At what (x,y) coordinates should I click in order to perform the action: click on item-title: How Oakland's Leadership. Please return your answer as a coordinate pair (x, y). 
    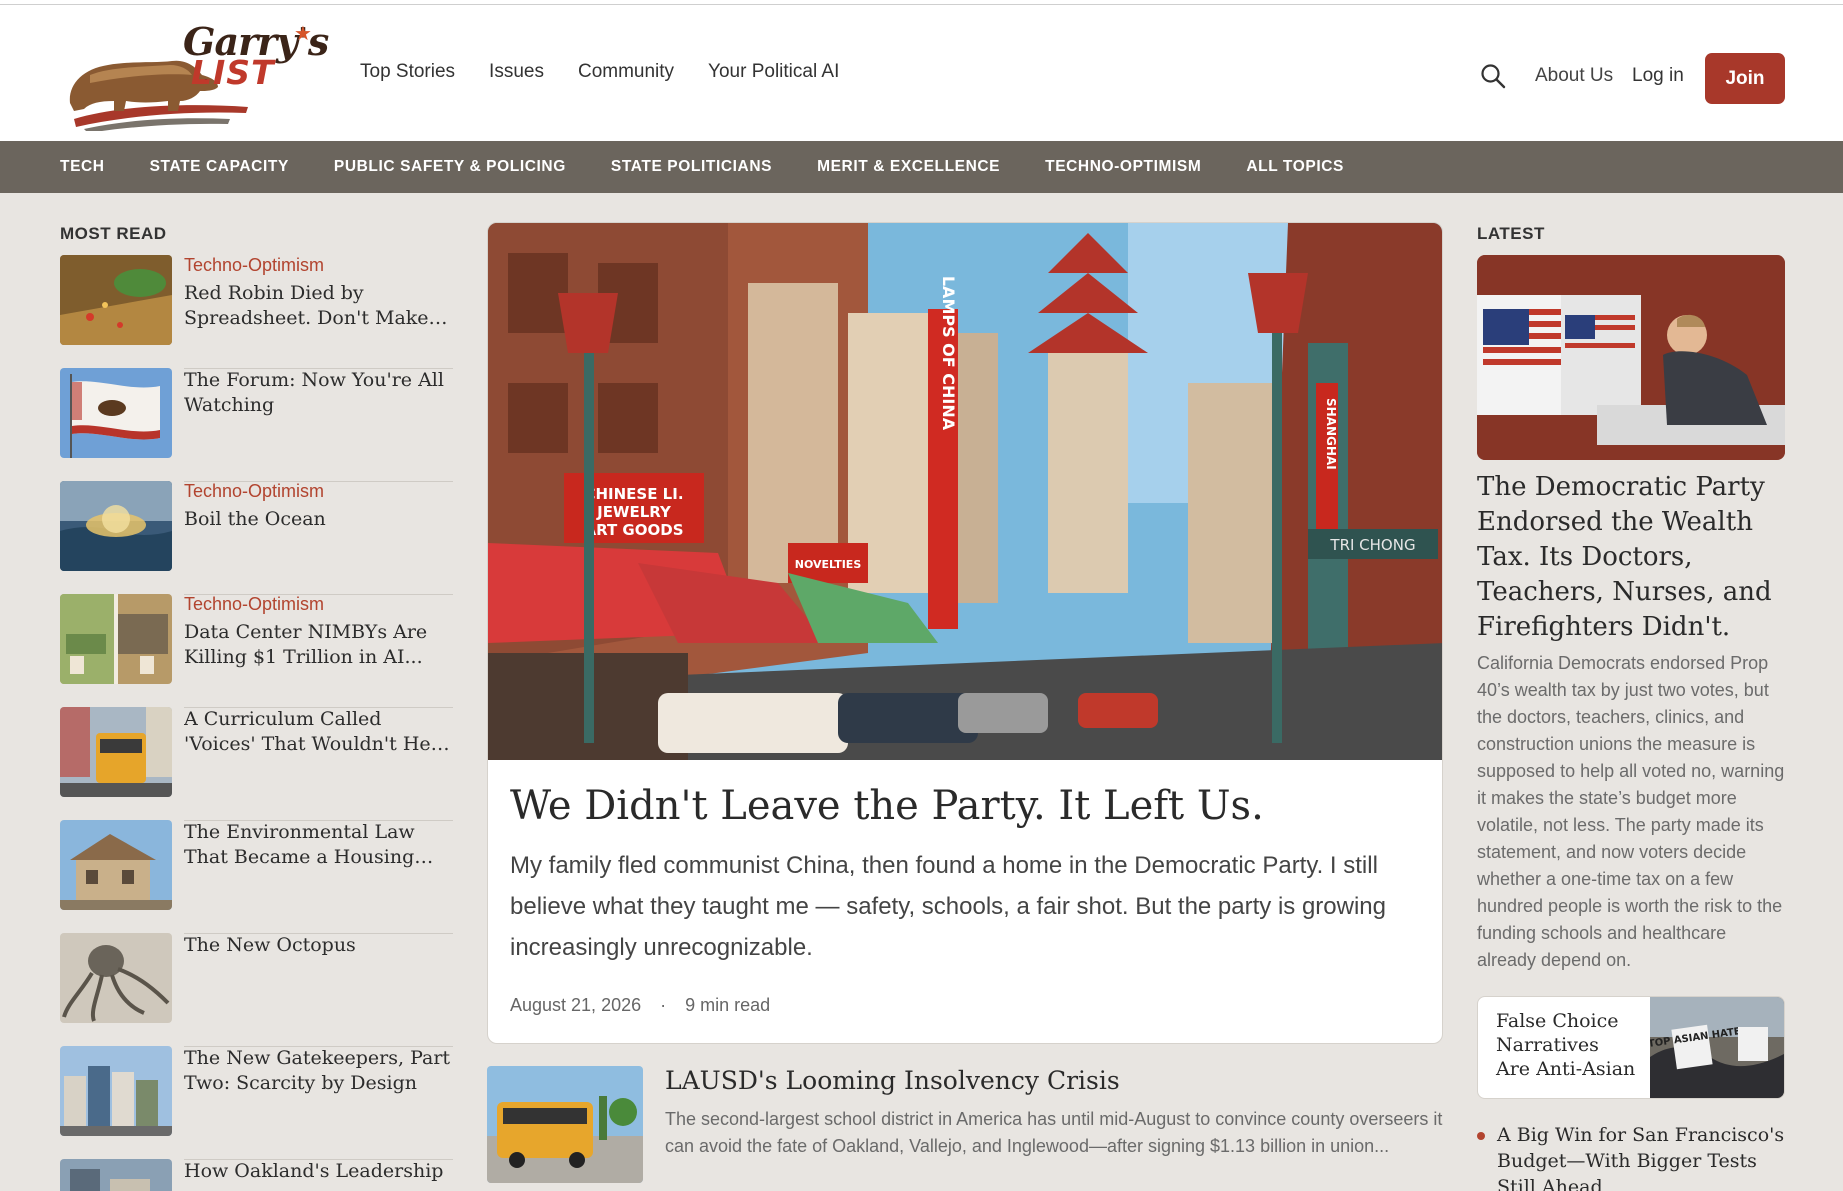
    Looking at the image, I should click on (318, 1171).